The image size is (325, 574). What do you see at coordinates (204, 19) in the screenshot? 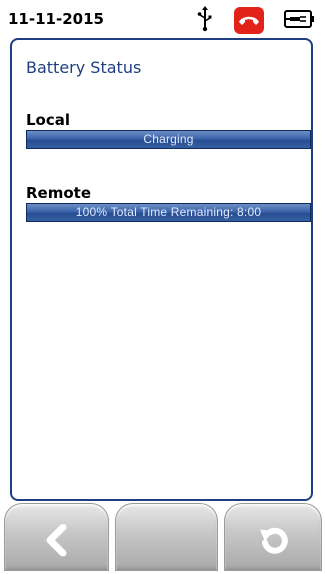
I see `usb-icon` at bounding box center [204, 19].